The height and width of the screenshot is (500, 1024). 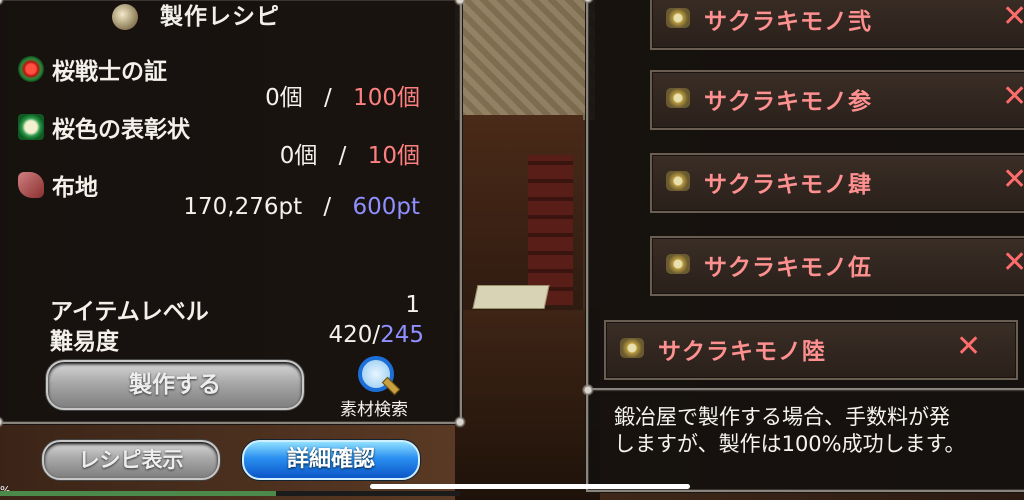 I want to click on craft-button: 製作する, so click(x=175, y=385).